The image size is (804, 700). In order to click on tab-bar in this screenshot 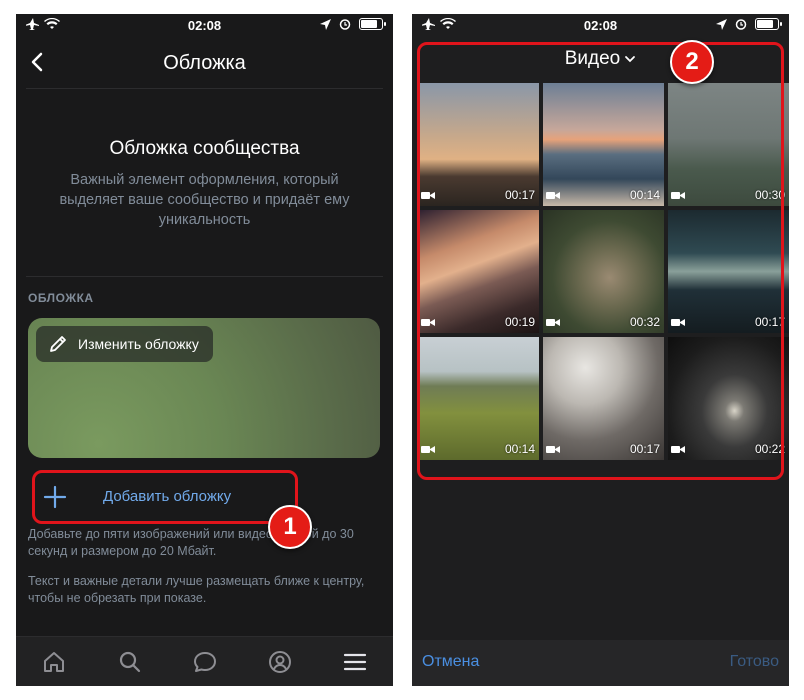, I will do `click(204, 661)`.